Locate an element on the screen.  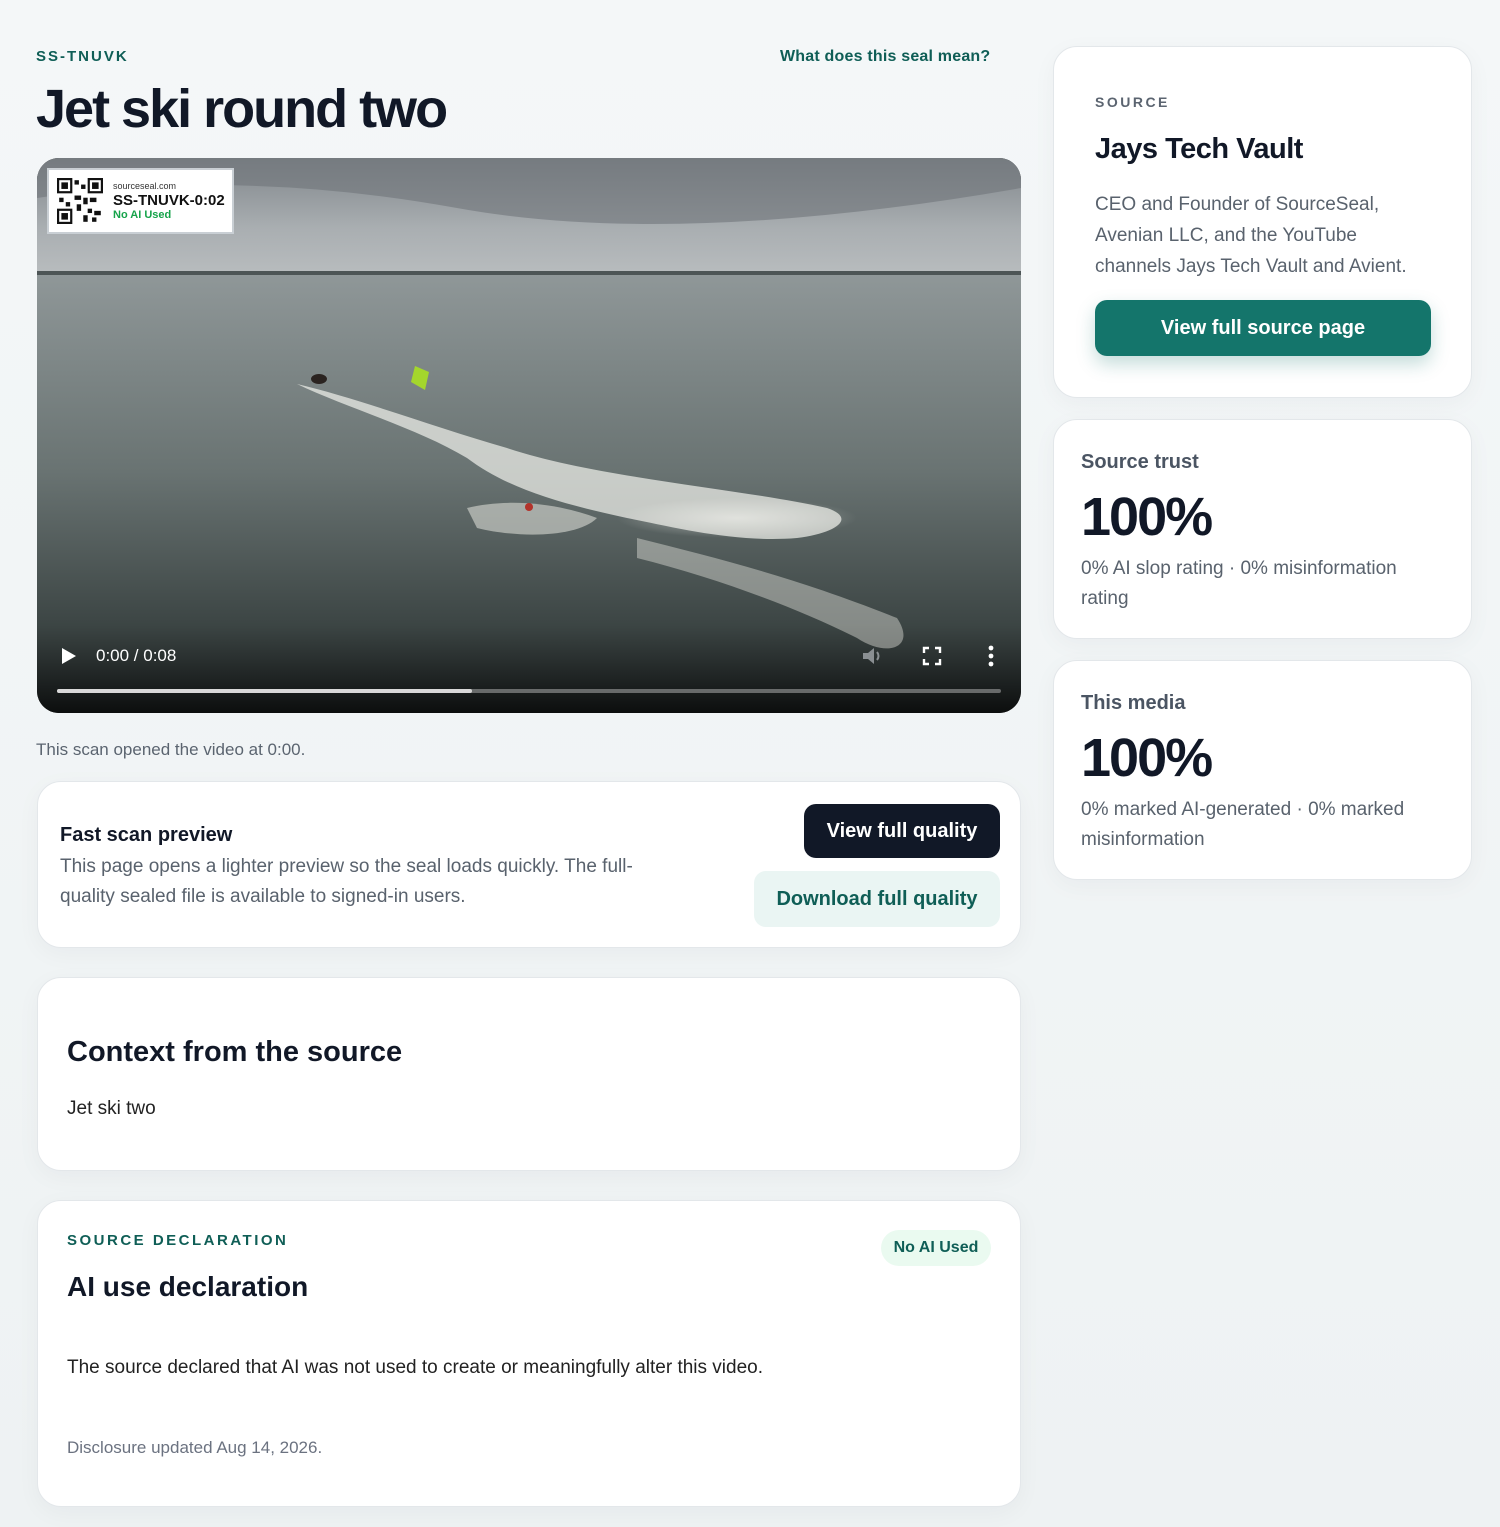
no-ai-used-badge: No AI Used is located at coordinates (936, 1248).